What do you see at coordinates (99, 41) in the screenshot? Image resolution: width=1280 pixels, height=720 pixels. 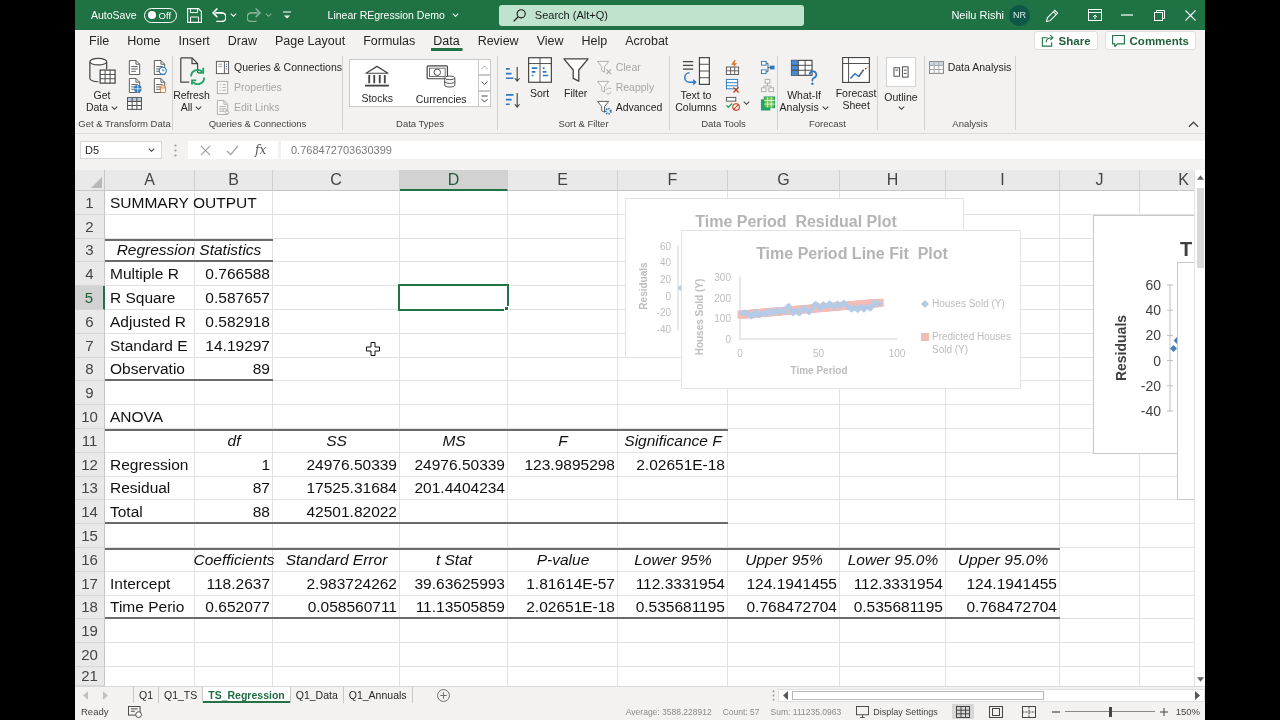 I see `menu-tab: File` at bounding box center [99, 41].